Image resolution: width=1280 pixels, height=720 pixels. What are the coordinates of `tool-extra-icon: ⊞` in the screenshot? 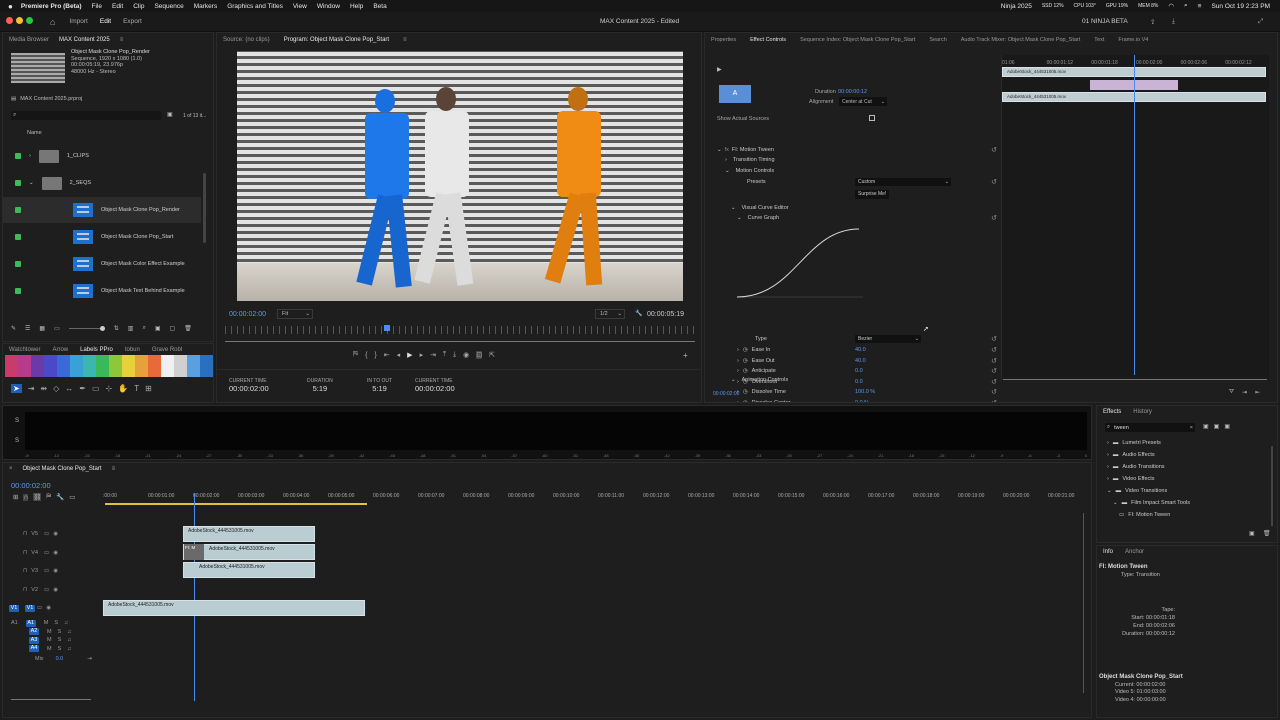 It's located at (148, 388).